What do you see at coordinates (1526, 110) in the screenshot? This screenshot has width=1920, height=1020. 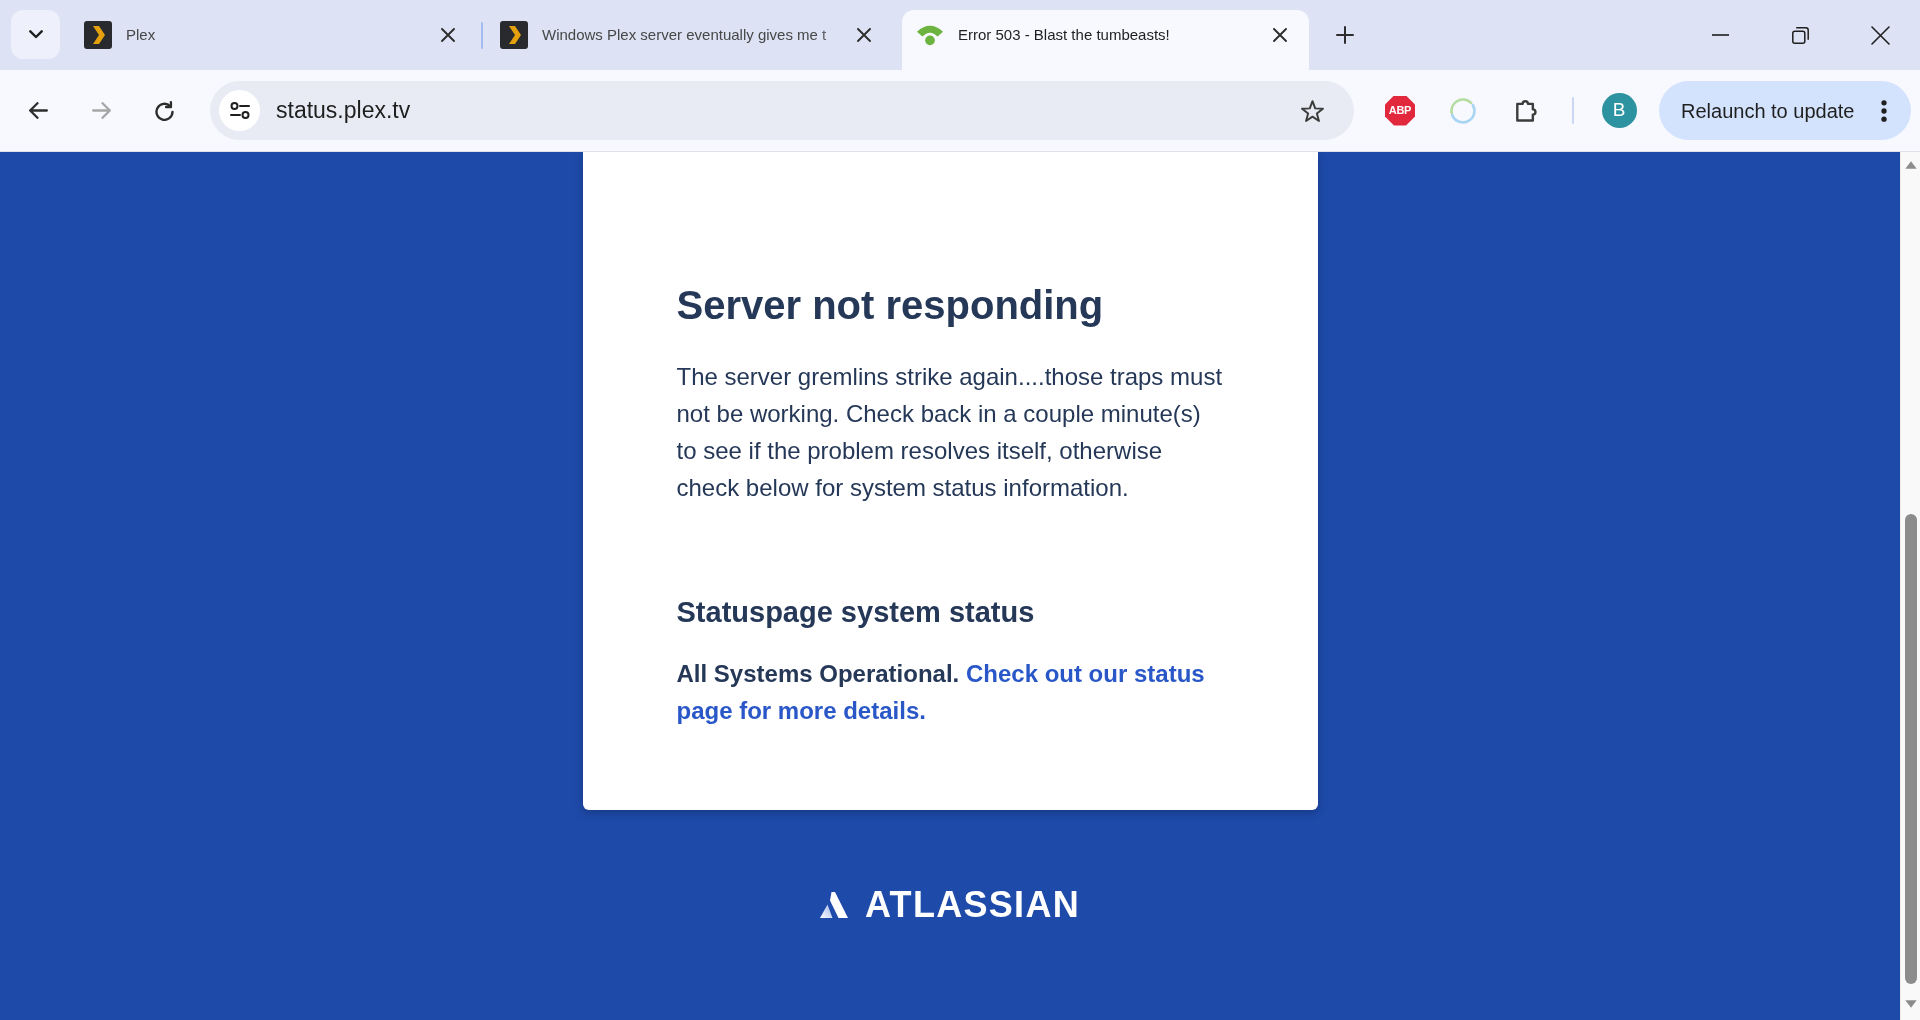 I see `puzzle-icon` at bounding box center [1526, 110].